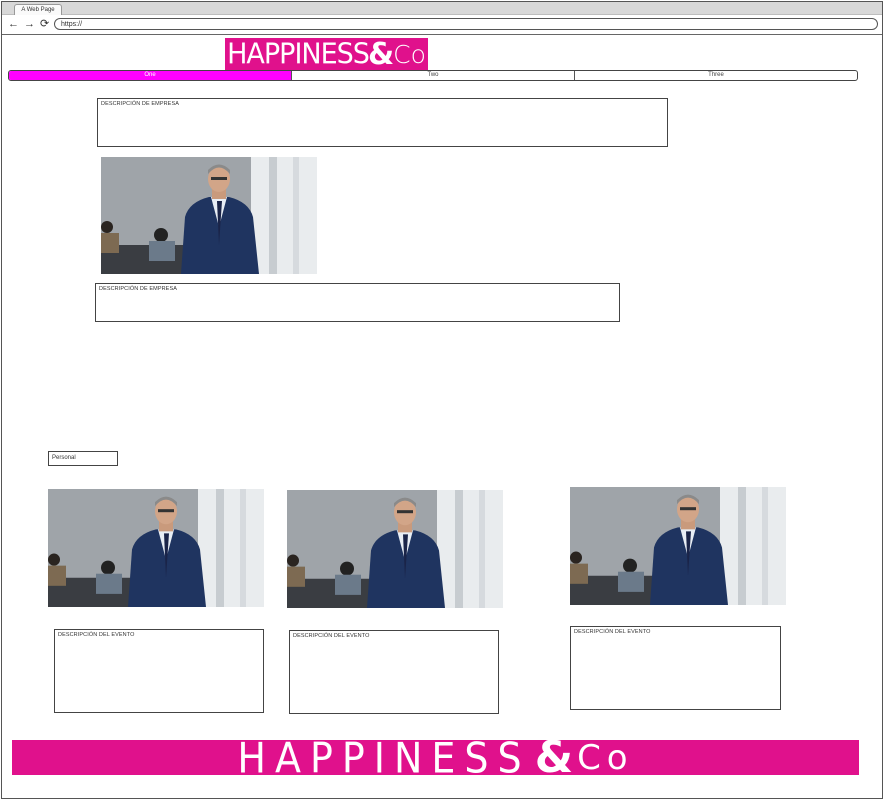 The height and width of the screenshot is (801, 886). What do you see at coordinates (159, 671) in the screenshot?
I see `event-description-1: DESCRIPCIÓN DEL EVENTO` at bounding box center [159, 671].